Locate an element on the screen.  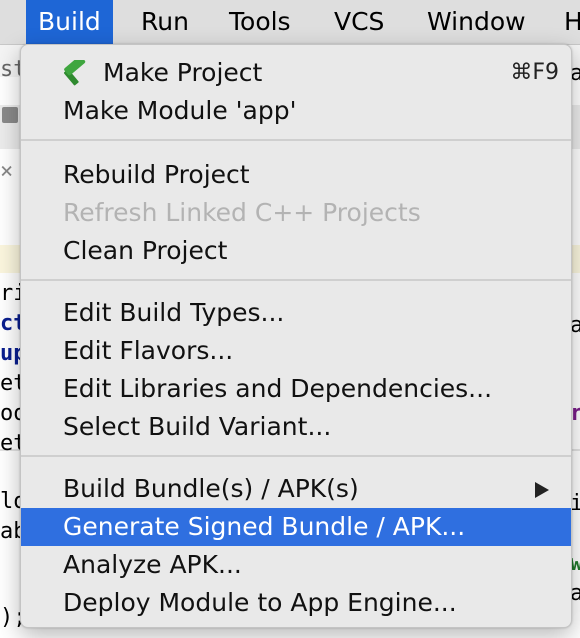
folder-icon is located at coordinates (10, 115).